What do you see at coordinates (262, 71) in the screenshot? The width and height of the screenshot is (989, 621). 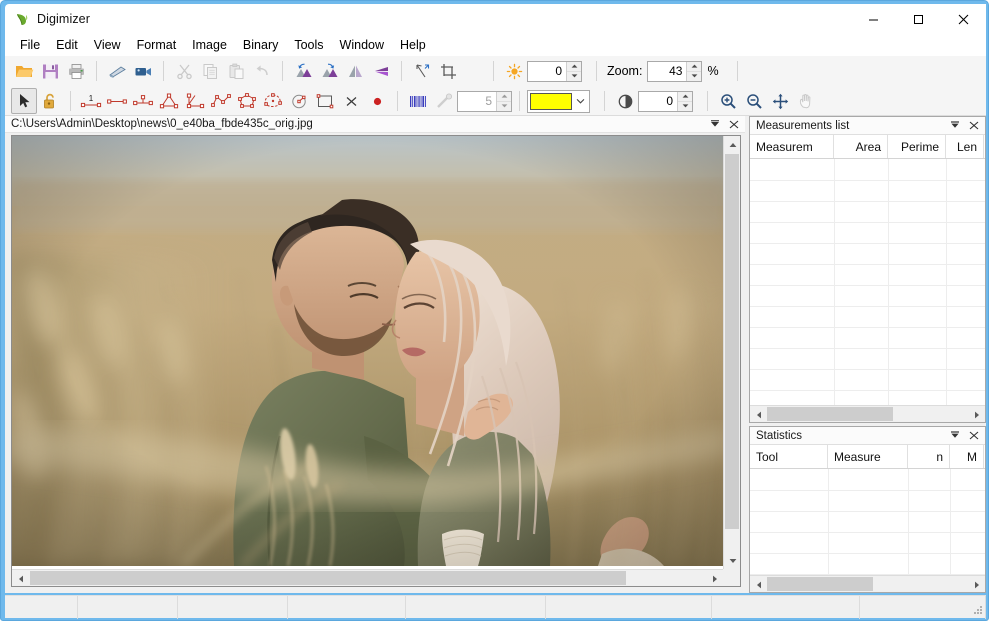 I see `undo-icon` at bounding box center [262, 71].